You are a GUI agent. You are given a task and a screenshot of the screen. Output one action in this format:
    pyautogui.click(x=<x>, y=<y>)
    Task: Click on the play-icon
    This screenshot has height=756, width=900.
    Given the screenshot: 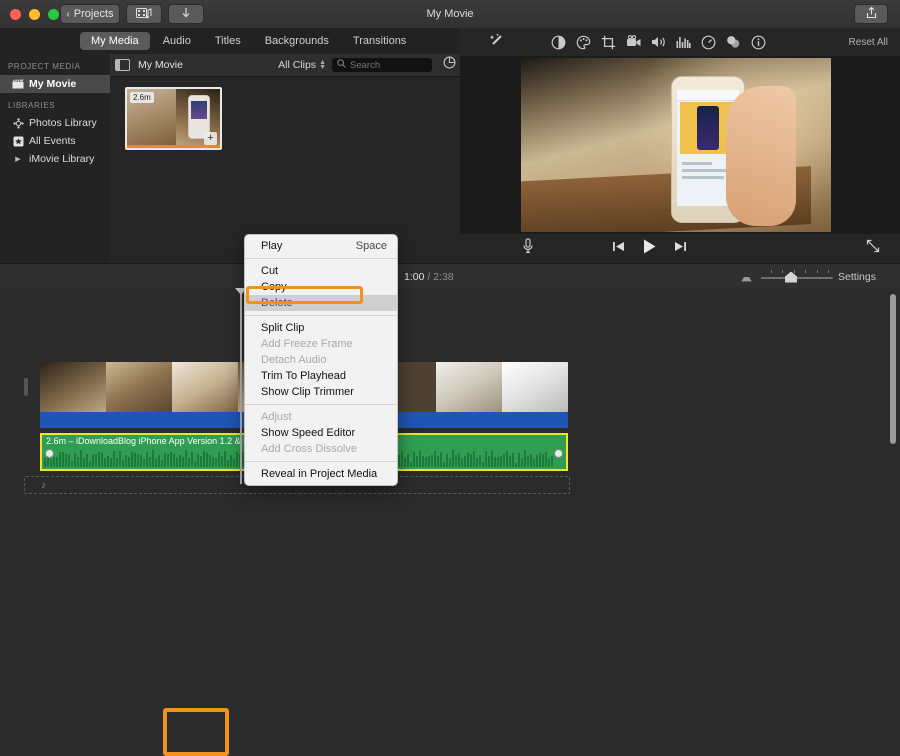 What is the action you would take?
    pyautogui.click(x=649, y=249)
    